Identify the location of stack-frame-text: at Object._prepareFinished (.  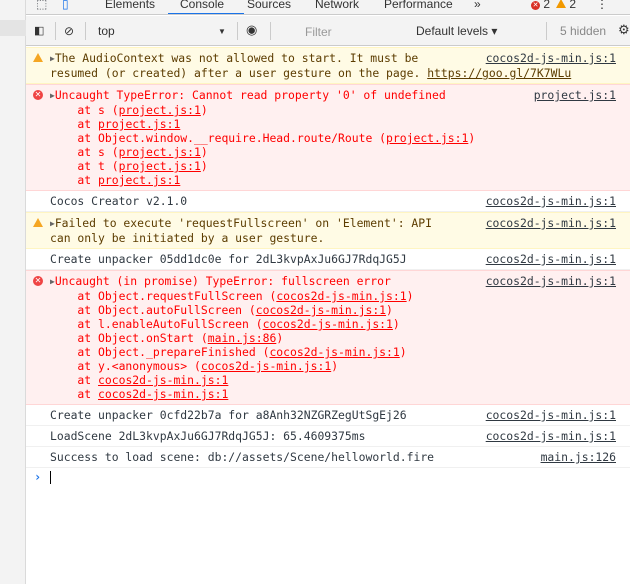
(160, 352).